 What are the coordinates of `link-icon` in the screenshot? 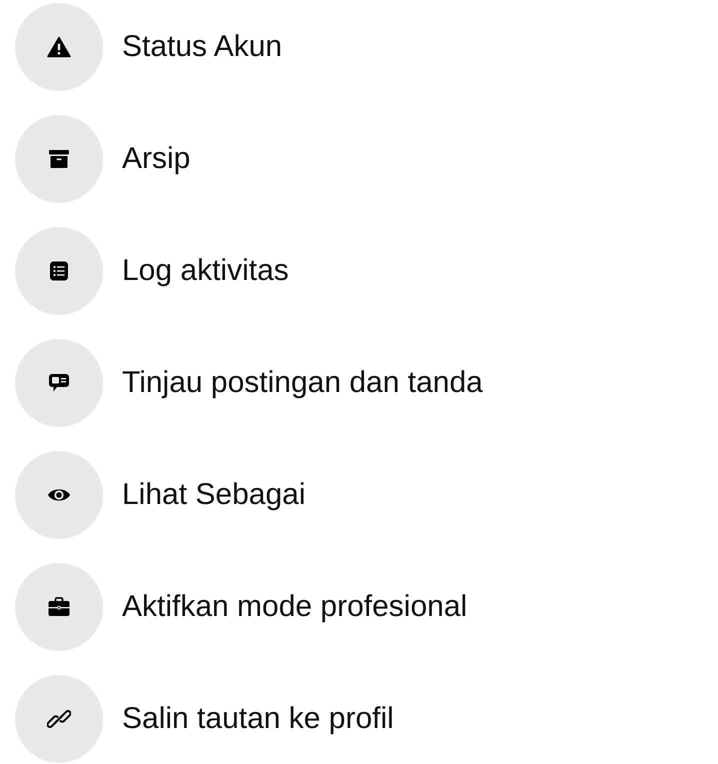 It's located at (59, 719).